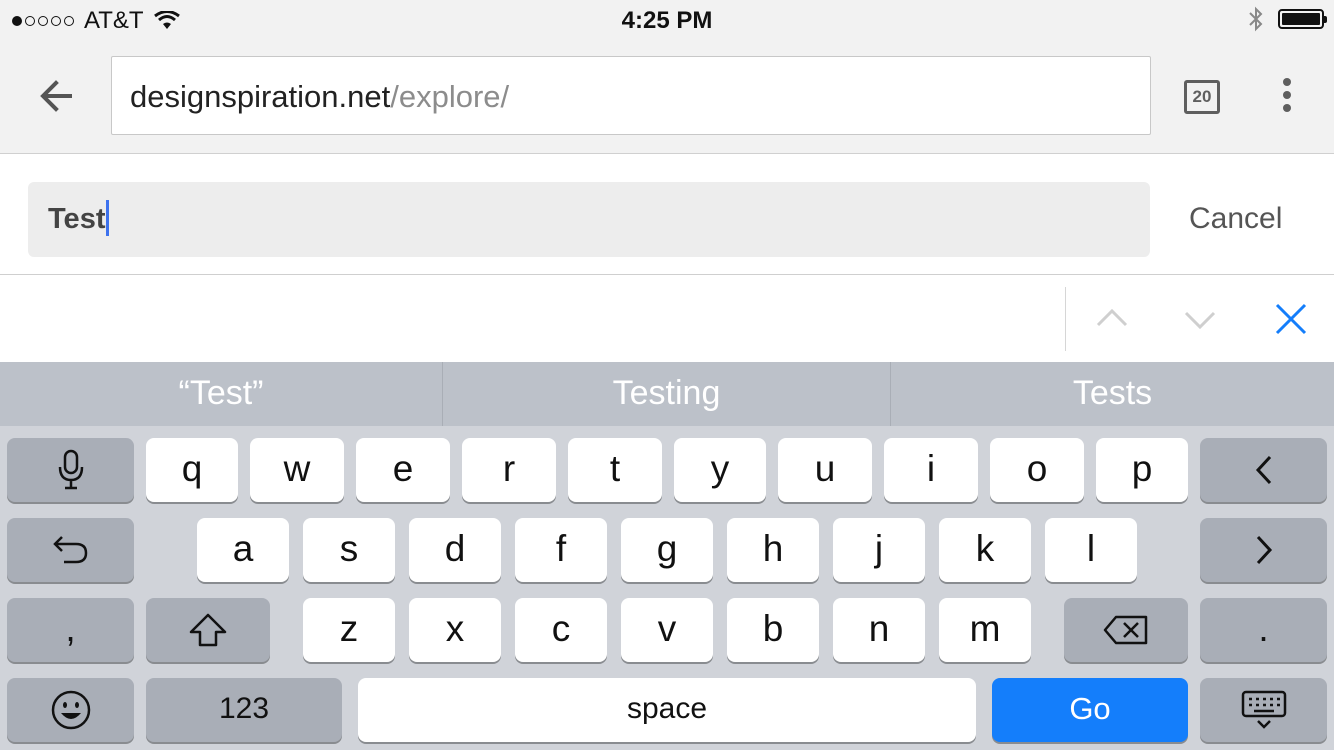 Image resolution: width=1334 pixels, height=750 pixels. Describe the element at coordinates (221, 394) in the screenshot. I see `suggestion-item: “Test”` at that location.